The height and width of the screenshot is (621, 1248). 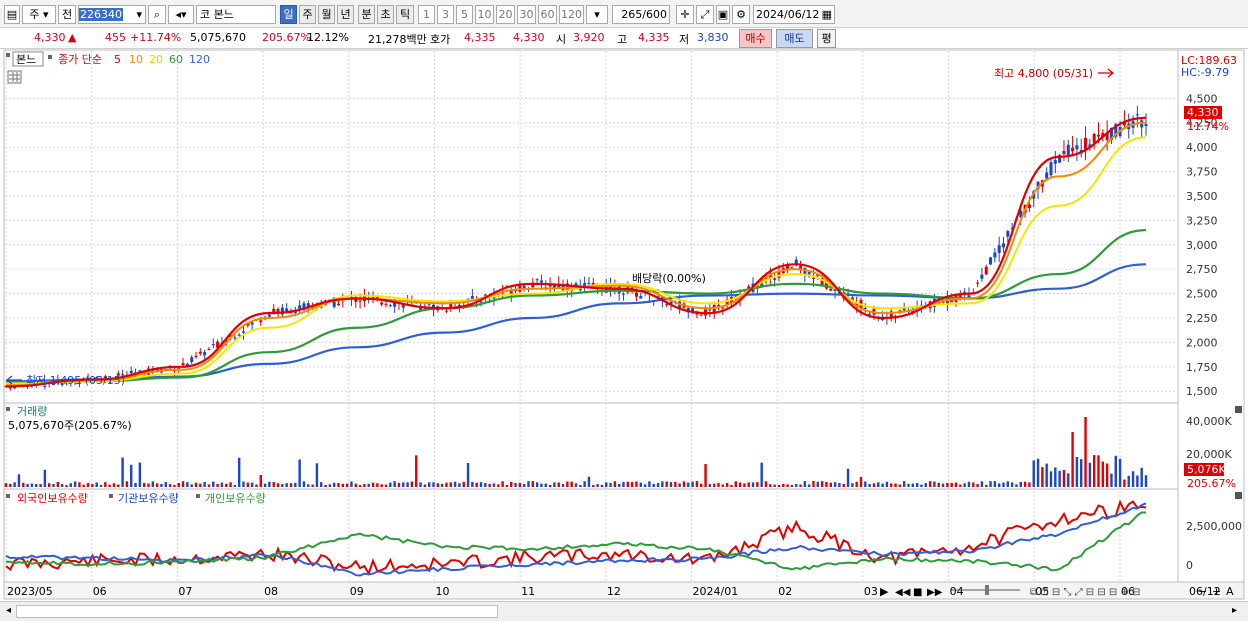 I want to click on up-arrow-icon: ▲, so click(x=72, y=37).